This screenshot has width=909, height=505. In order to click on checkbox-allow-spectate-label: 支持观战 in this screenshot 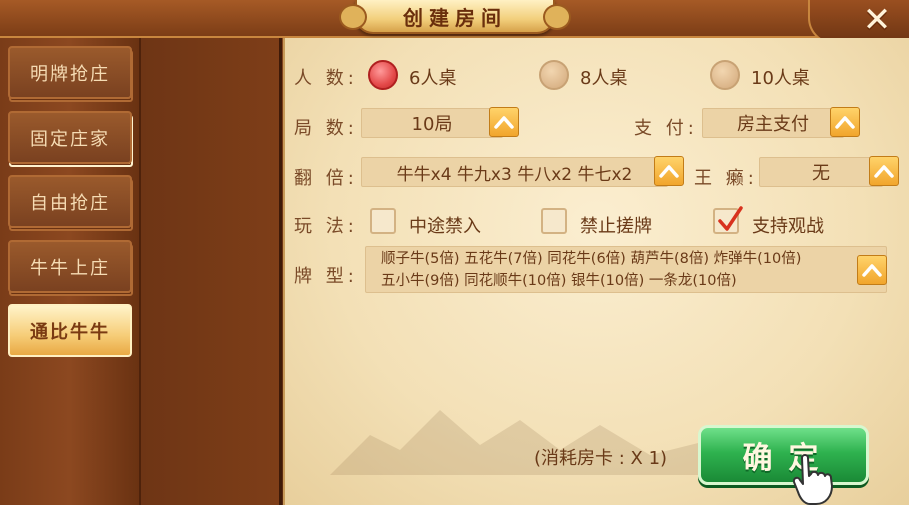, I will do `click(788, 226)`.